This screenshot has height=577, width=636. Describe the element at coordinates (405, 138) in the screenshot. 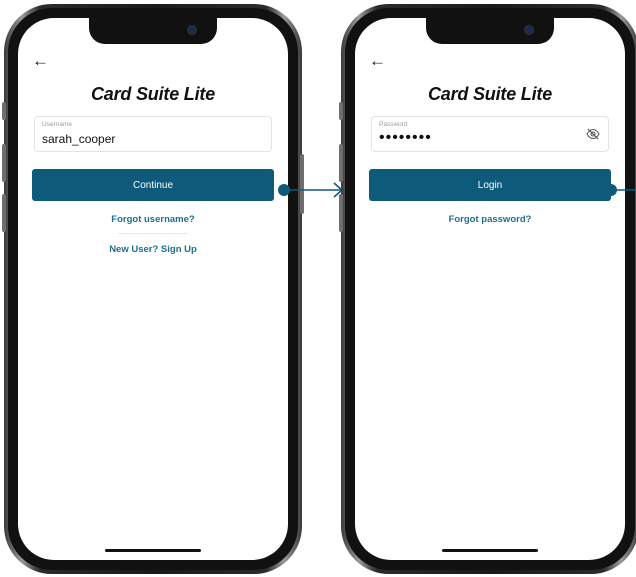

I see `password-value: ••••••••` at that location.